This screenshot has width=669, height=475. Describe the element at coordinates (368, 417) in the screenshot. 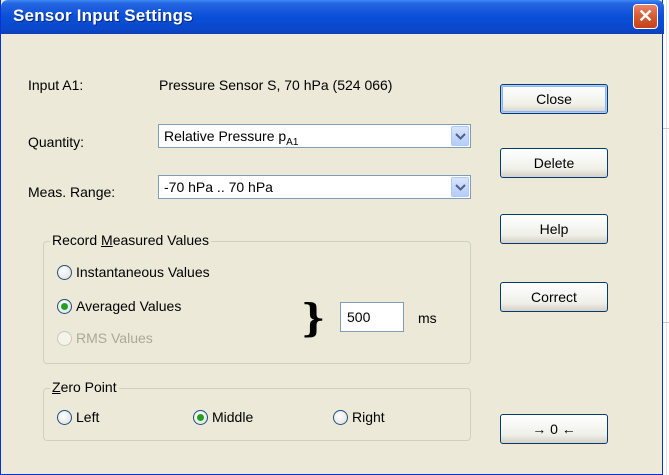

I see `radio-label: Right` at that location.